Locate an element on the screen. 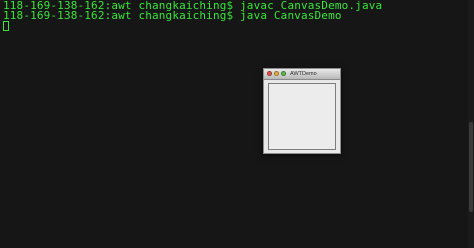 The height and width of the screenshot is (248, 474). terminal-cursor is located at coordinates (6, 26).